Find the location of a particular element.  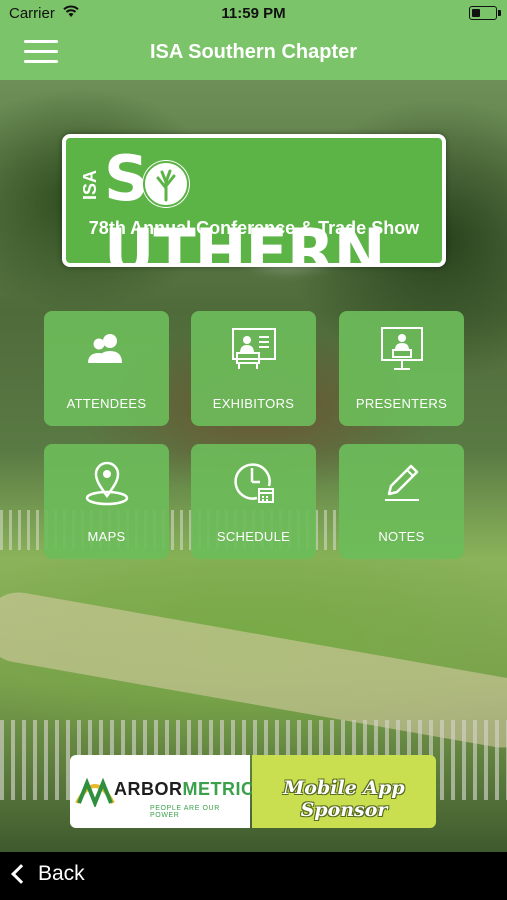

tile-label: EXHIBITORS is located at coordinates (253, 403).